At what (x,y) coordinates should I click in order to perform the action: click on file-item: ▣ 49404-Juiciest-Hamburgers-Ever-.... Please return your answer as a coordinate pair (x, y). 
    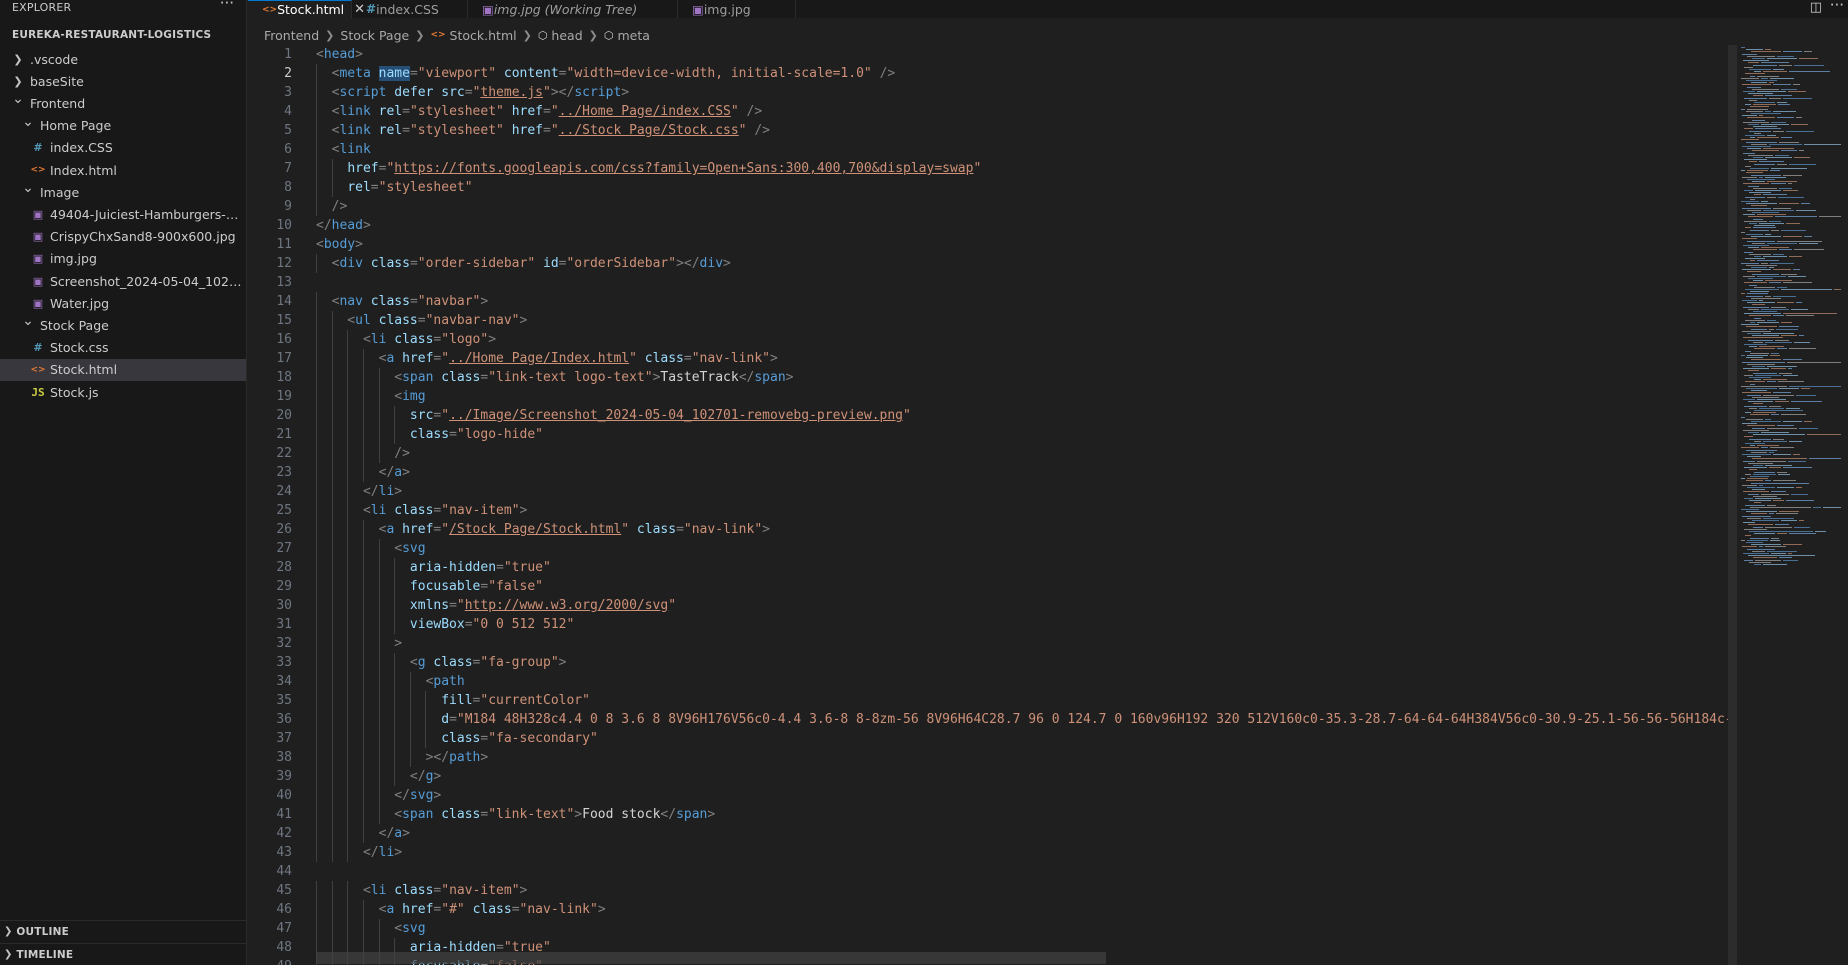
    Looking at the image, I should click on (123, 214).